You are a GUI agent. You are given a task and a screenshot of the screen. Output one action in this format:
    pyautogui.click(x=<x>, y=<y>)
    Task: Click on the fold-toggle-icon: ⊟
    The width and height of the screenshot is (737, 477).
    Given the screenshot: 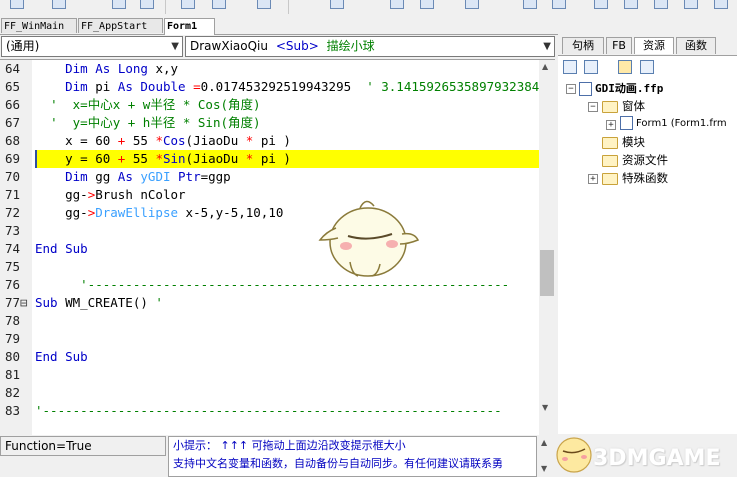 What is the action you would take?
    pyautogui.click(x=24, y=303)
    